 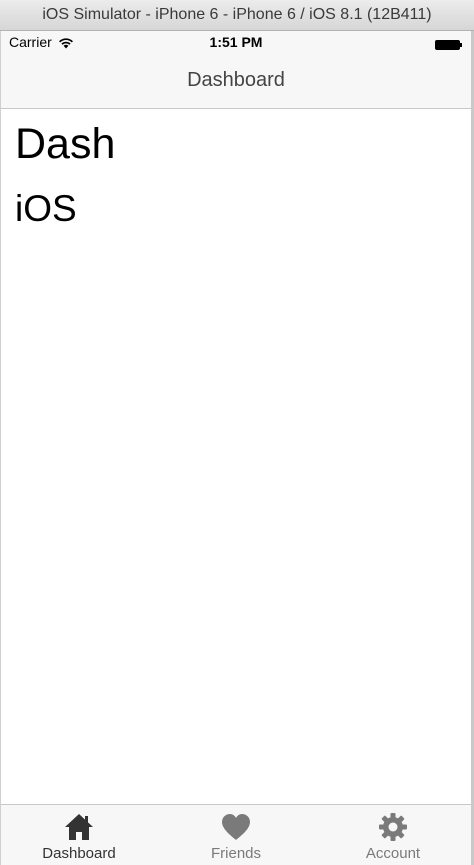 I want to click on tab-friends-label: Friends, so click(x=236, y=853).